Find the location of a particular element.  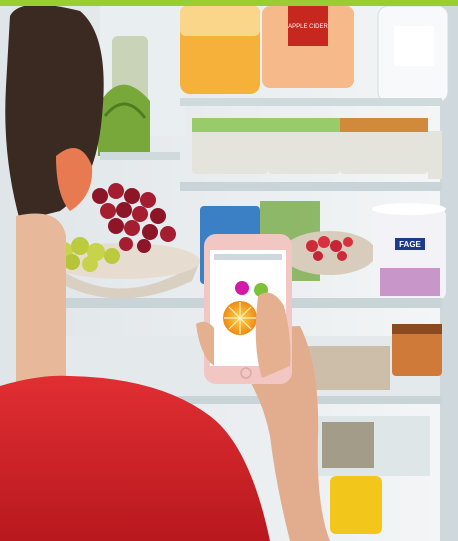

lettuce-greens is located at coordinates (124, 120).